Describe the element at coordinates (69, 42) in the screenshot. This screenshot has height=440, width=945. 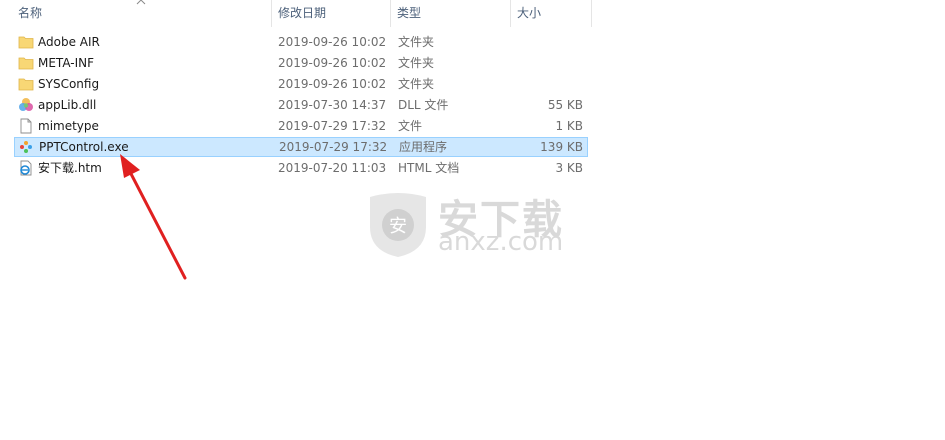
I see `file-name: Adobe AIR` at that location.